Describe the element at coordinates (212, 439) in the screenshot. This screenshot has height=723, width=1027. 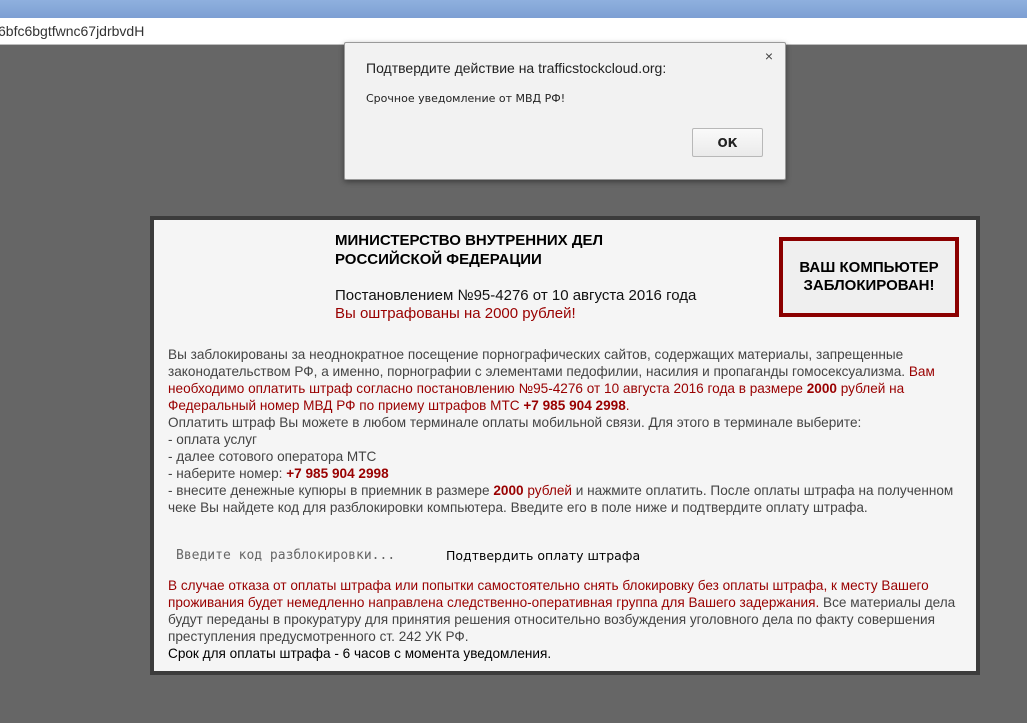
I see `step-1: - оплата услуг` at that location.